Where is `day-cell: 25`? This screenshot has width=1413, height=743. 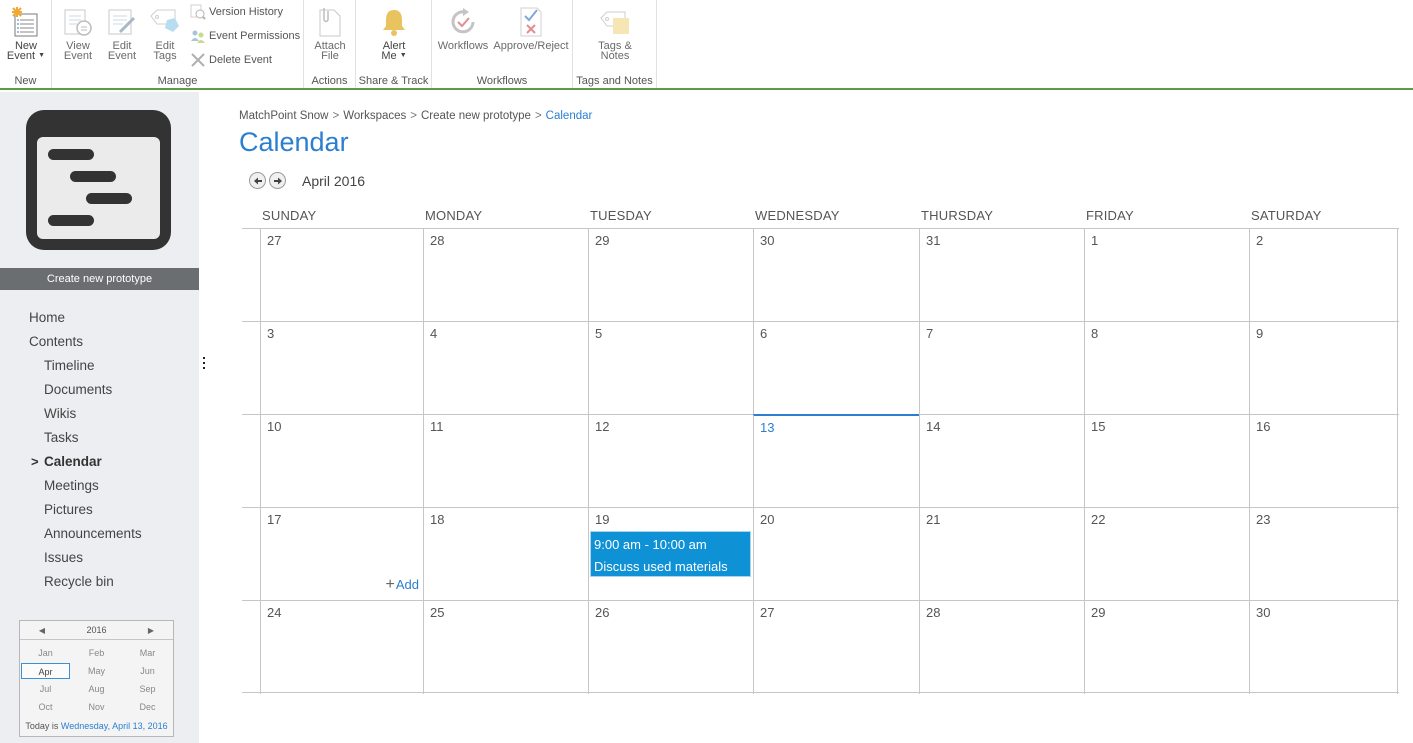 day-cell: 25 is located at coordinates (505, 647).